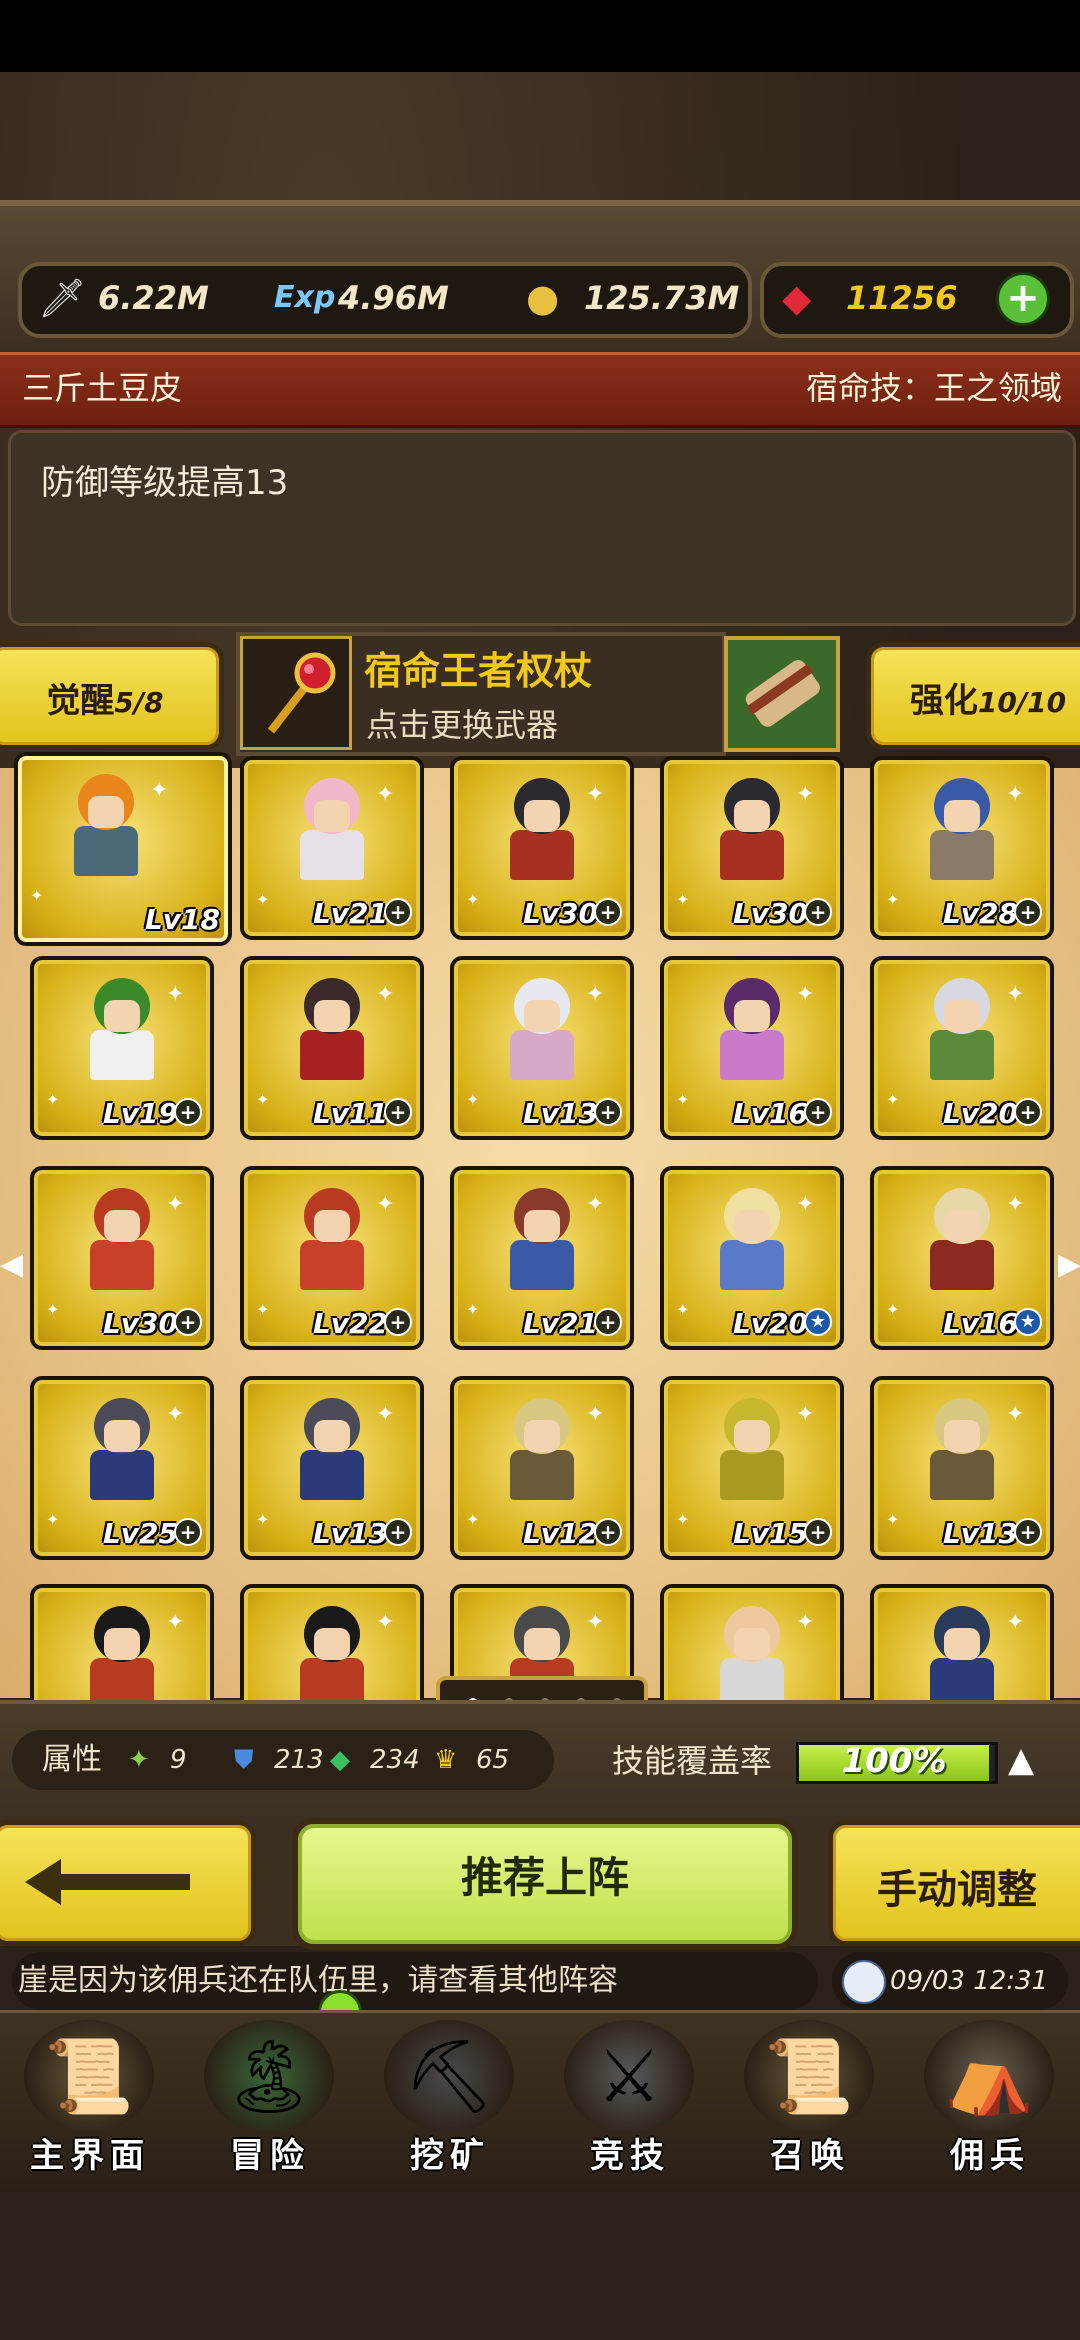 The image size is (1080, 2340). Describe the element at coordinates (542, 1468) in the screenshot. I see `hero-card: ✦ ✦ Lv12 +` at that location.